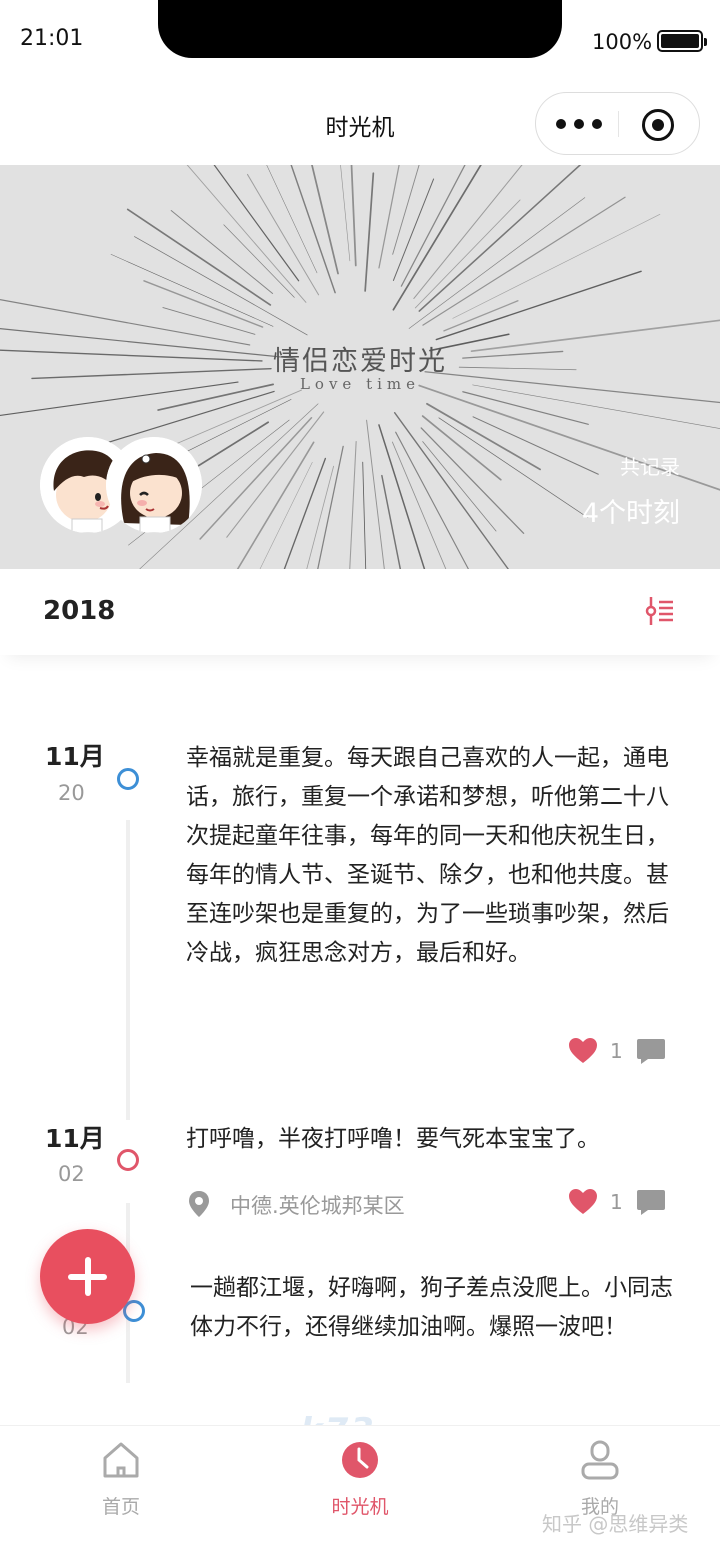 This screenshot has height=1551, width=720. Describe the element at coordinates (658, 125) in the screenshot. I see `close-miniapp-icon` at that location.